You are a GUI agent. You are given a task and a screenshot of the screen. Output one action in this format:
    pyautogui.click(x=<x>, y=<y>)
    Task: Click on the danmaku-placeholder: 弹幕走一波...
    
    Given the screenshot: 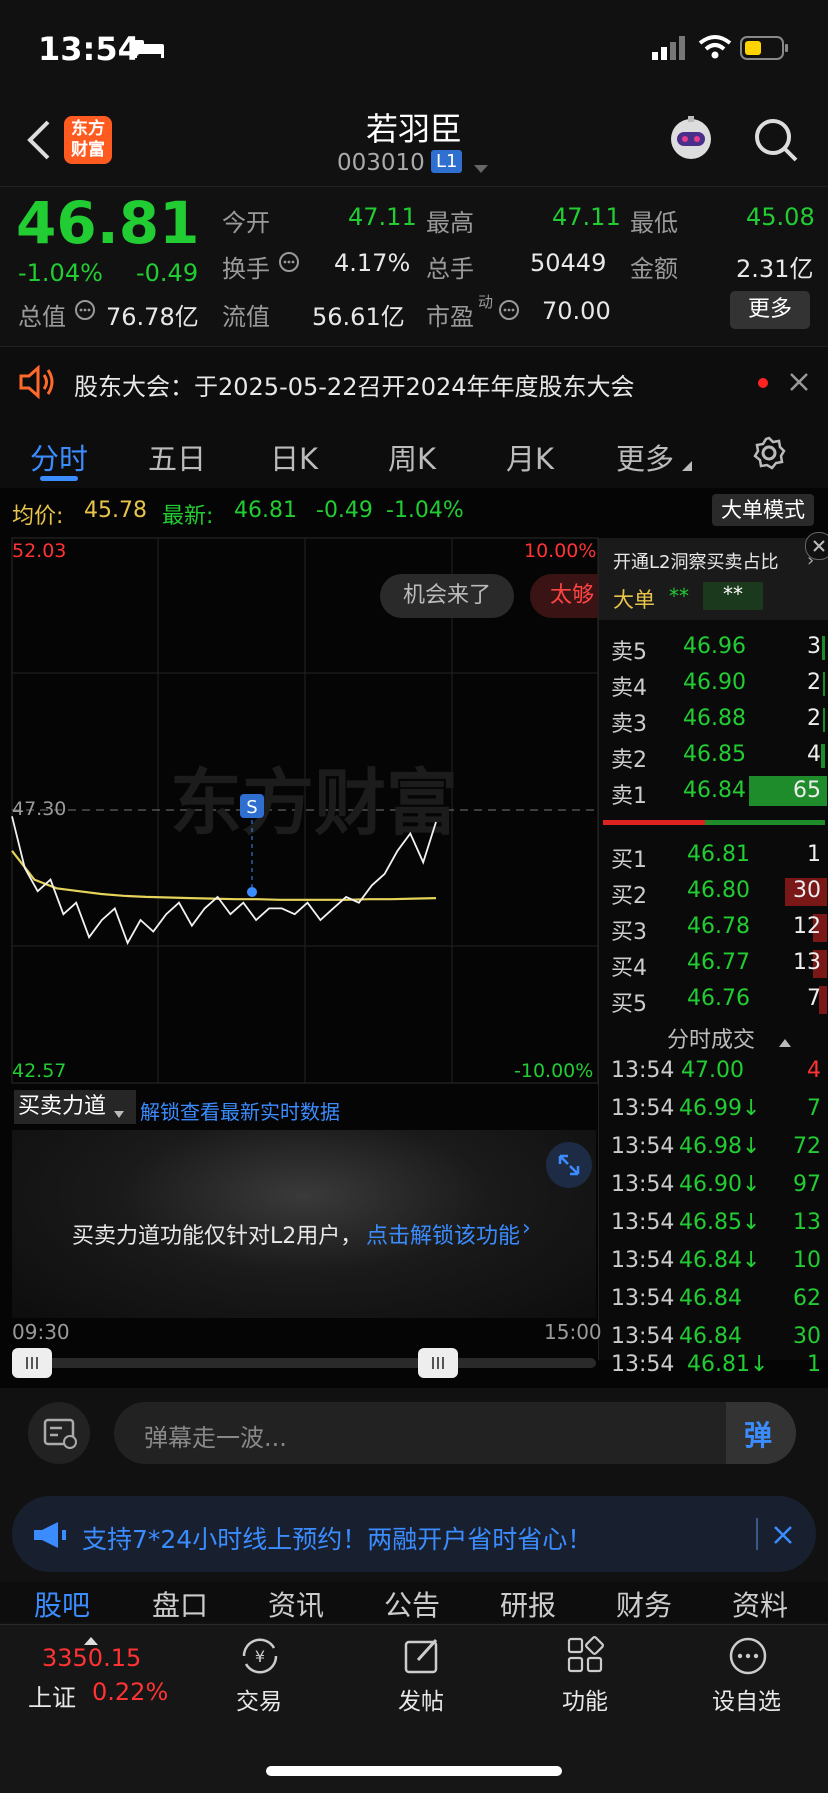 What is the action you would take?
    pyautogui.click(x=215, y=1438)
    